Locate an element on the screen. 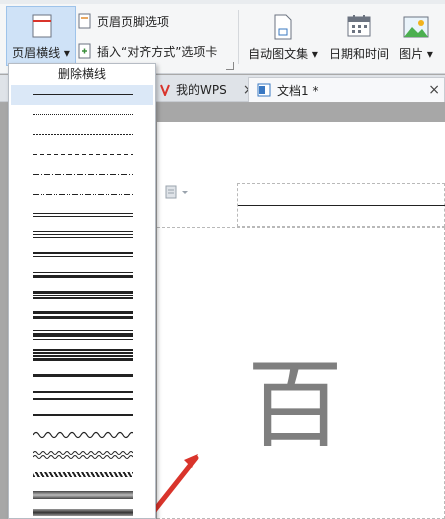 The image size is (445, 519). line-style-dashed is located at coordinates (82, 155).